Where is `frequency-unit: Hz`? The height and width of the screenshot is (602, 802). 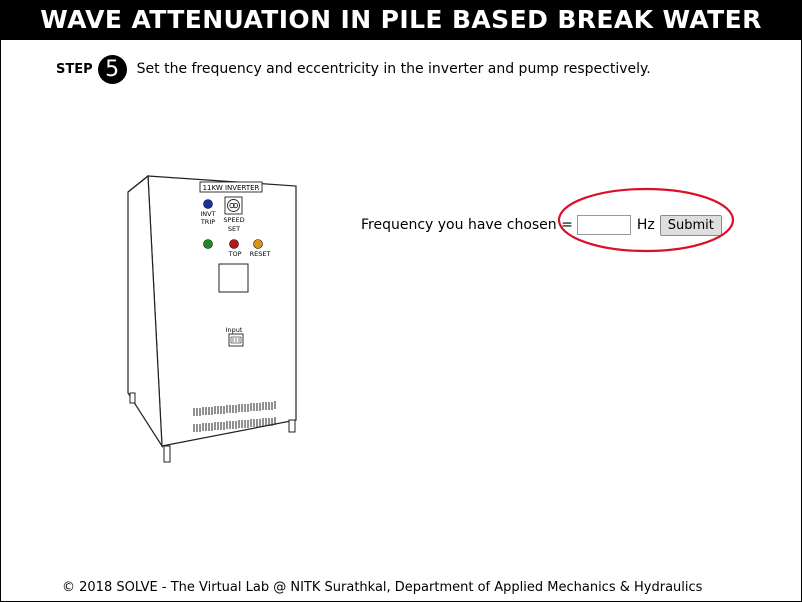
frequency-unit: Hz is located at coordinates (645, 225).